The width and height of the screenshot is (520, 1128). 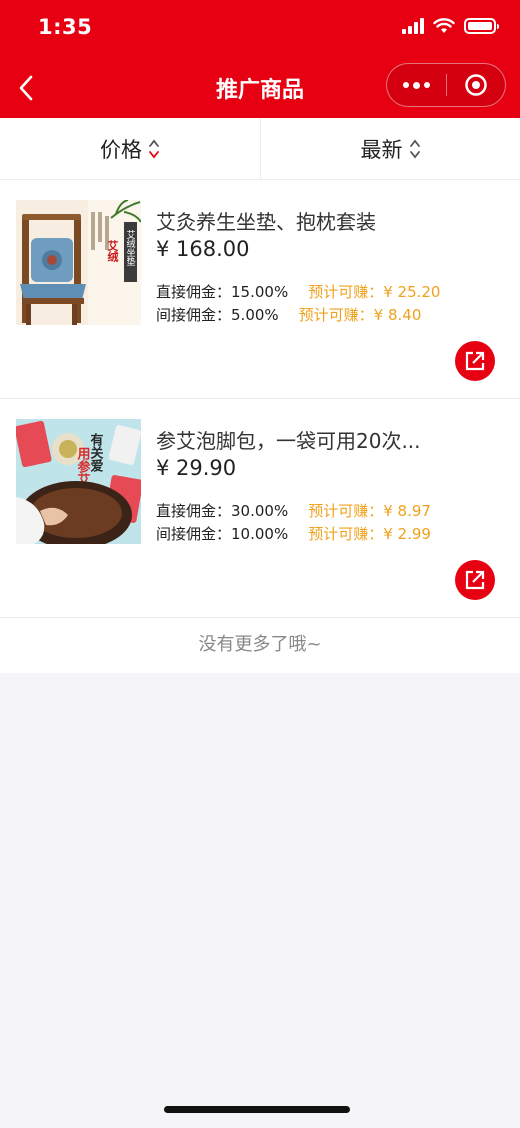 I want to click on product-image-caption: 艾绒坐垫, so click(x=131, y=248).